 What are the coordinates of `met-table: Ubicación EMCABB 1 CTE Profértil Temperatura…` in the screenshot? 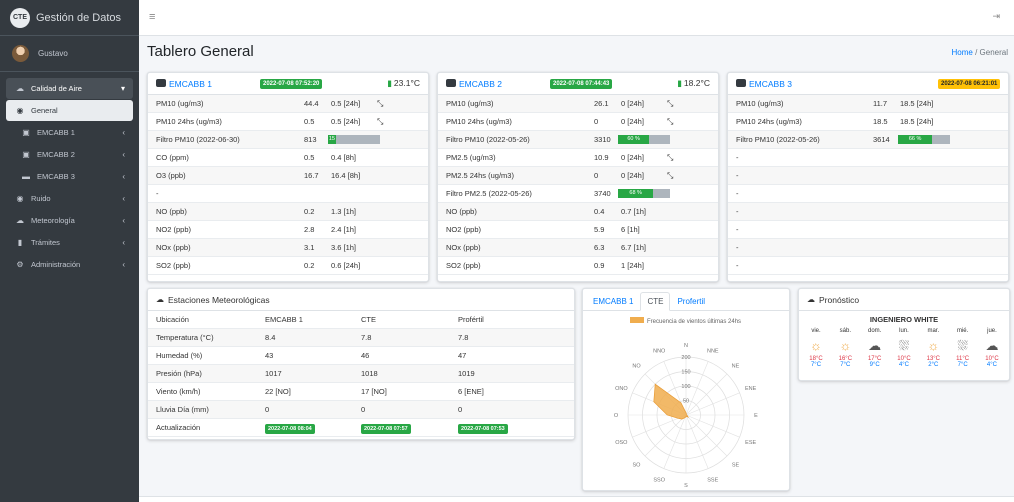 It's located at (361, 374).